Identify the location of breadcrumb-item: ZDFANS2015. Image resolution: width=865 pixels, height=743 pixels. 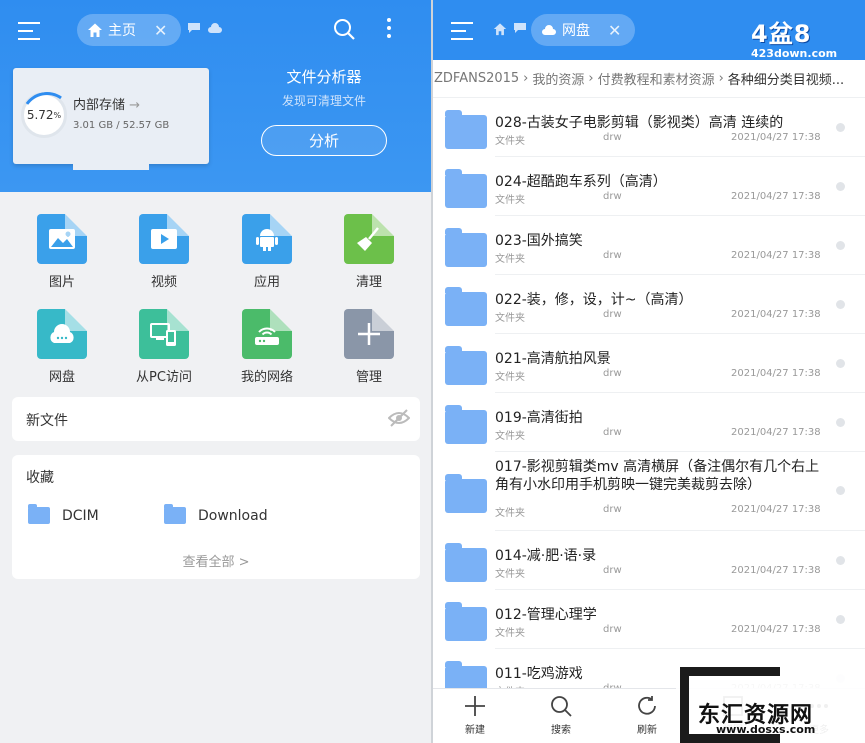
(476, 78).